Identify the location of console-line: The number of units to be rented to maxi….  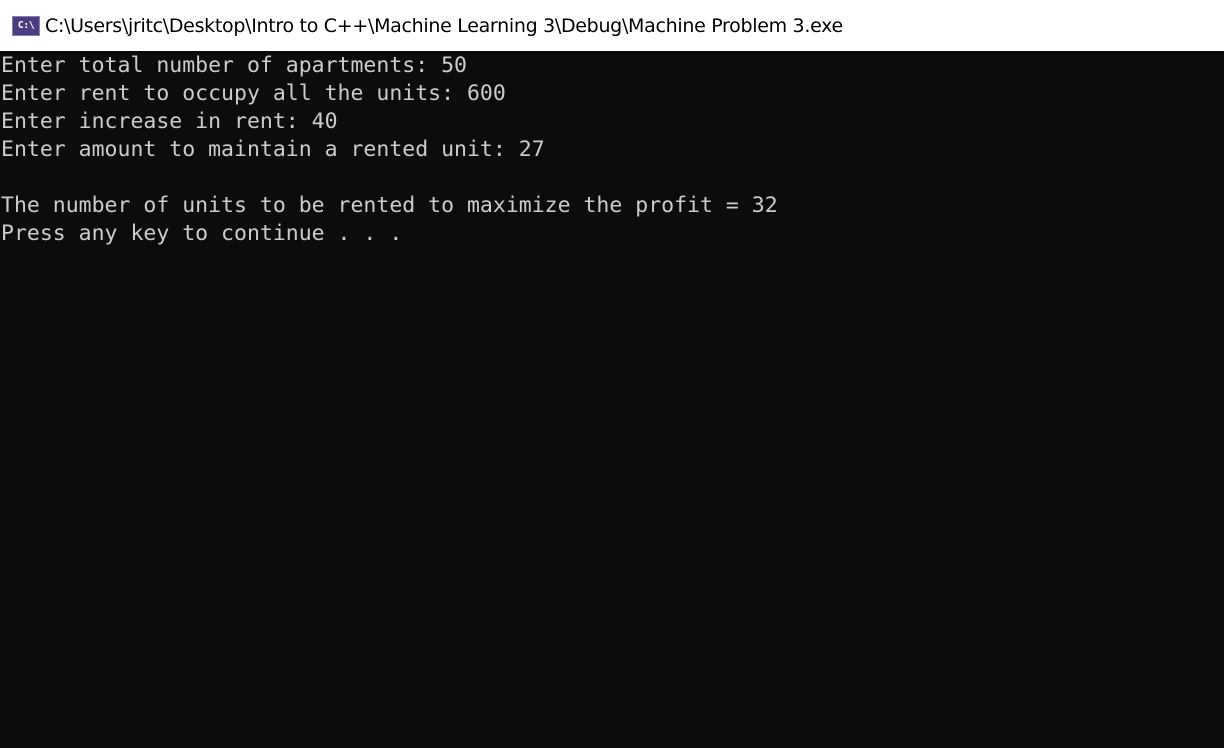
(389, 205).